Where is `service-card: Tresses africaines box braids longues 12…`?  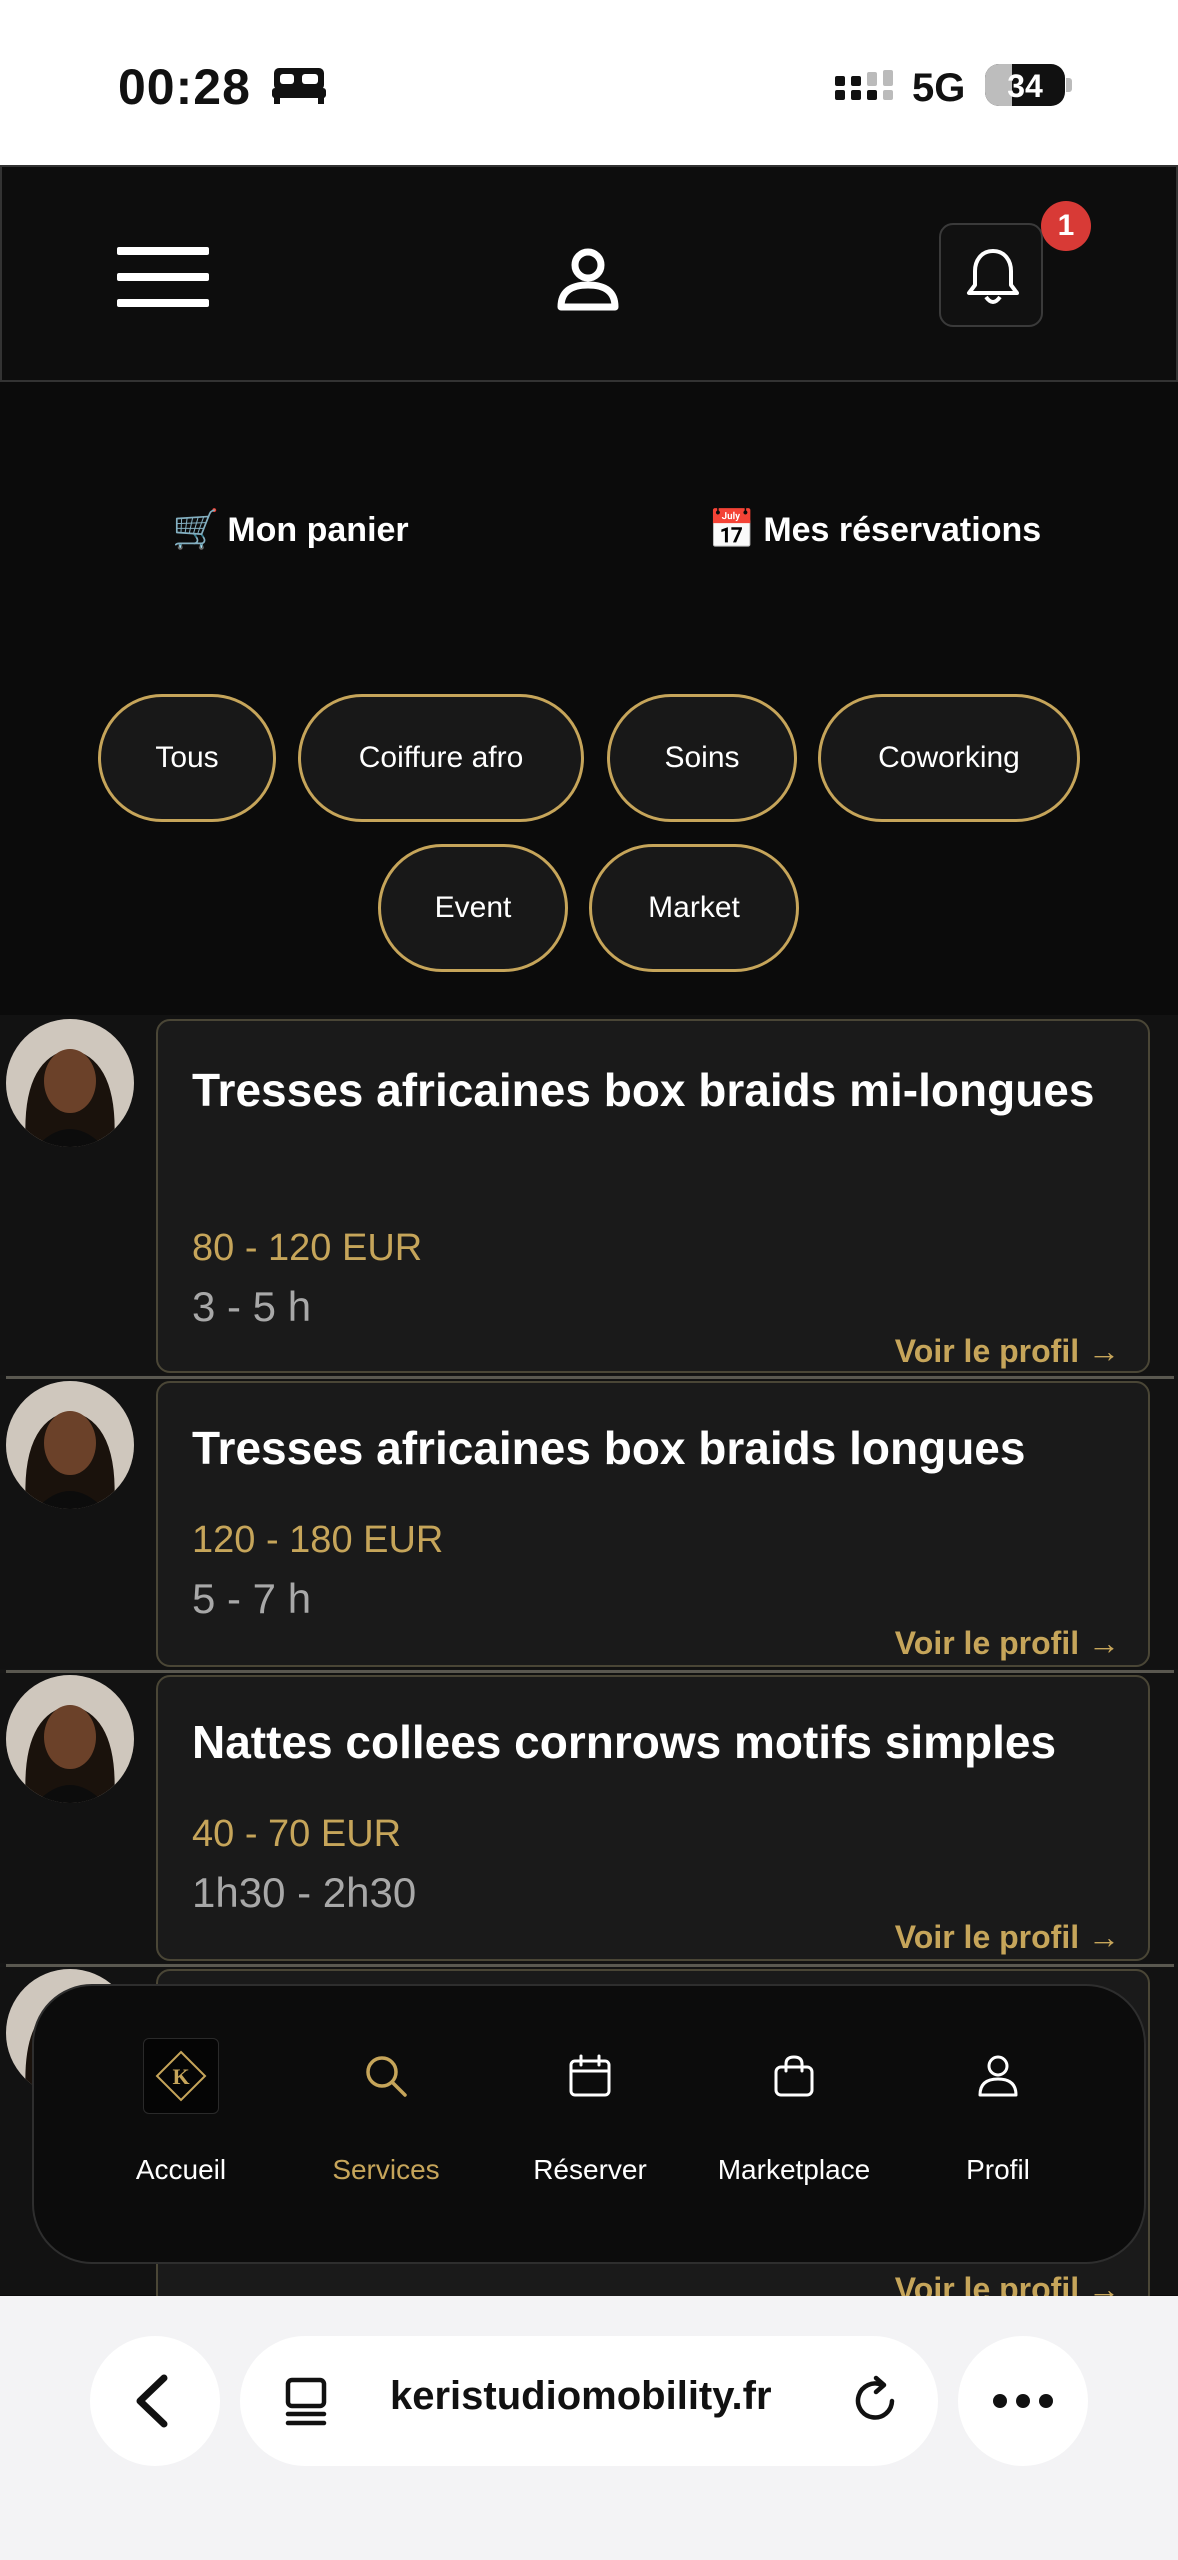 service-card: Tresses africaines box braids longues 12… is located at coordinates (653, 1524).